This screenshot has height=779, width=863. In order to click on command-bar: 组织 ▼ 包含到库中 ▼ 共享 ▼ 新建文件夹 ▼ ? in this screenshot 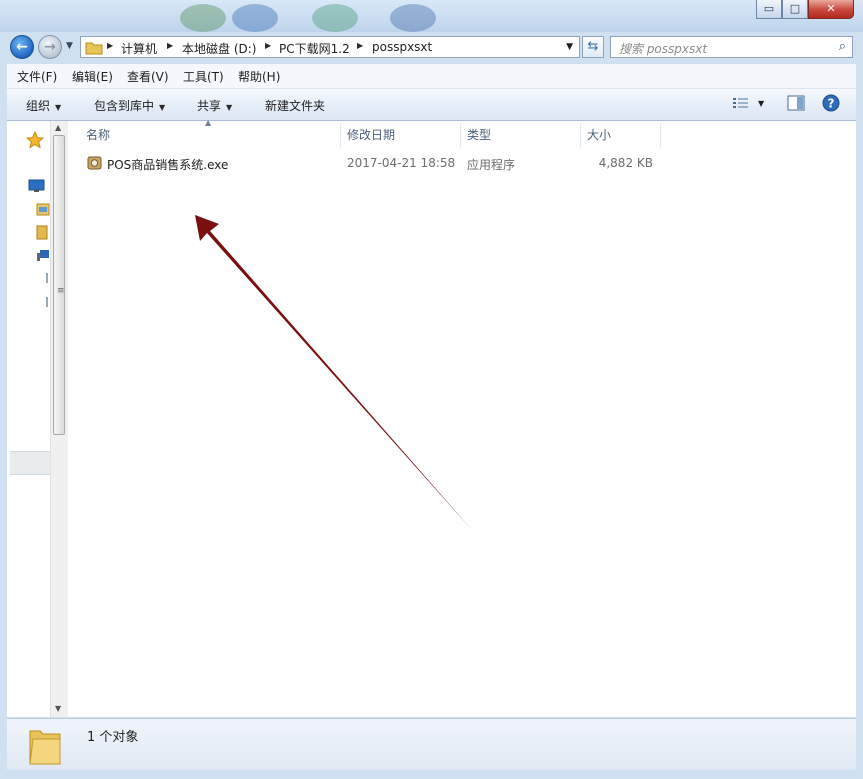, I will do `click(431, 105)`.